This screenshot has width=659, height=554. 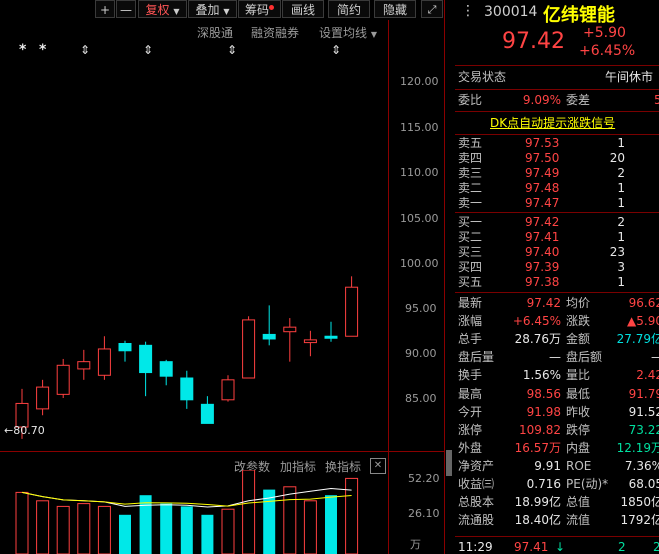 What do you see at coordinates (621, 222) in the screenshot?
I see `buy-volume: 2` at bounding box center [621, 222].